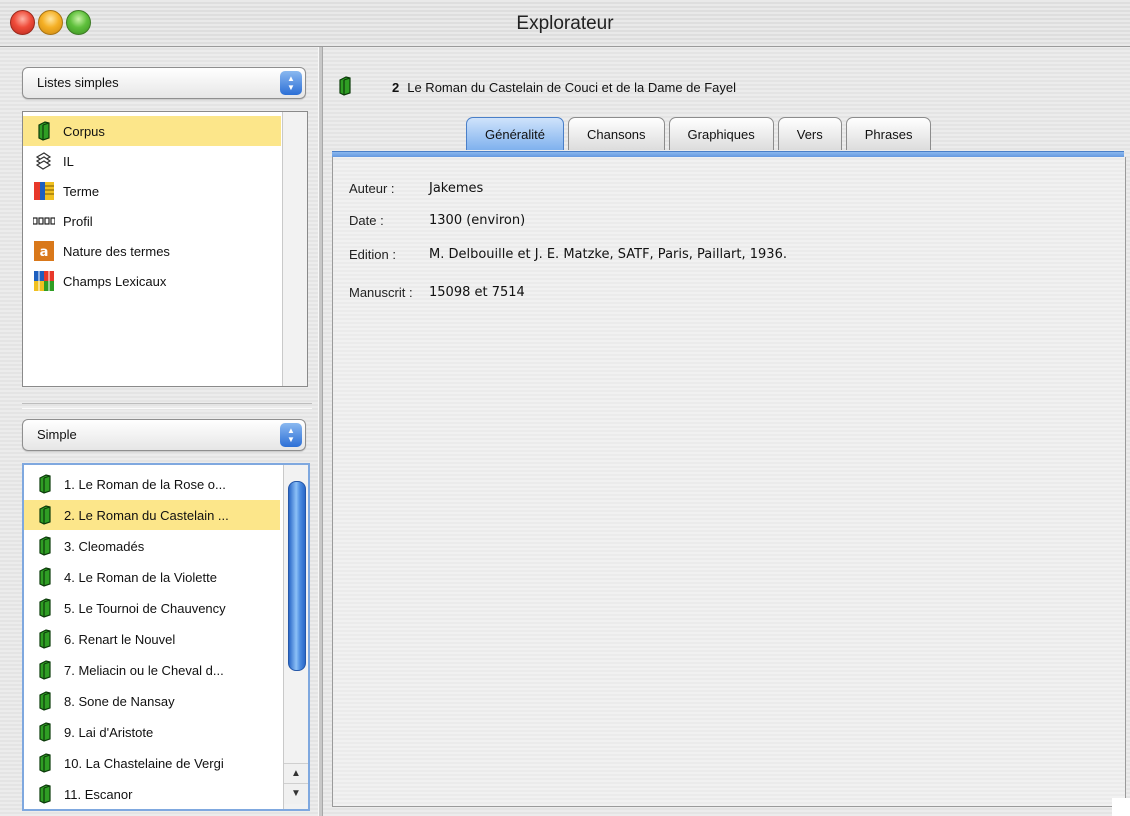  What do you see at coordinates (320, 431) in the screenshot?
I see `pane-splitter` at bounding box center [320, 431].